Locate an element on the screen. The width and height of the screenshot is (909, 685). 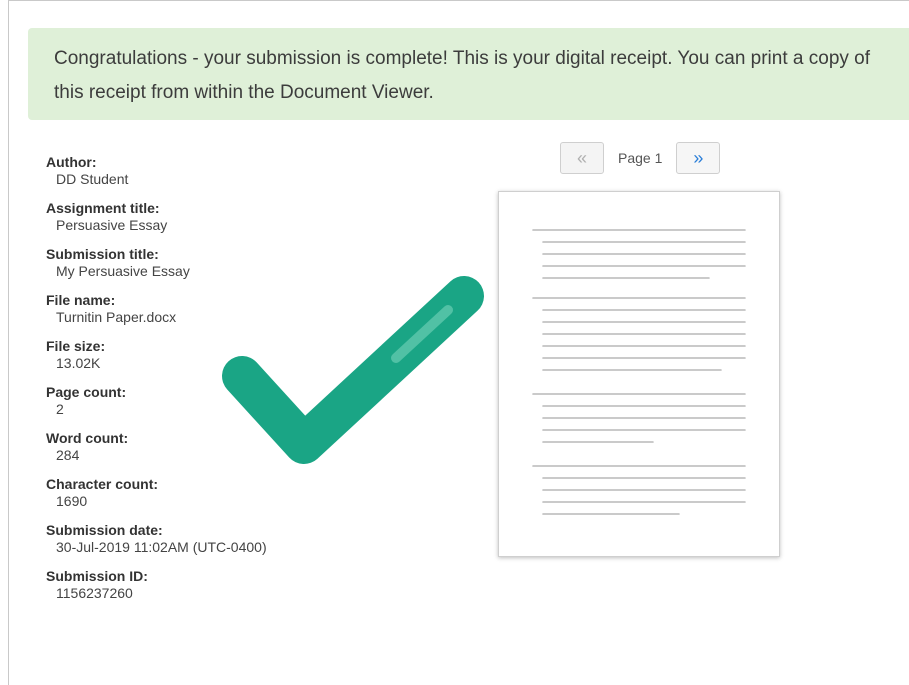
double-chevron-right-icon: » is located at coordinates (698, 157).